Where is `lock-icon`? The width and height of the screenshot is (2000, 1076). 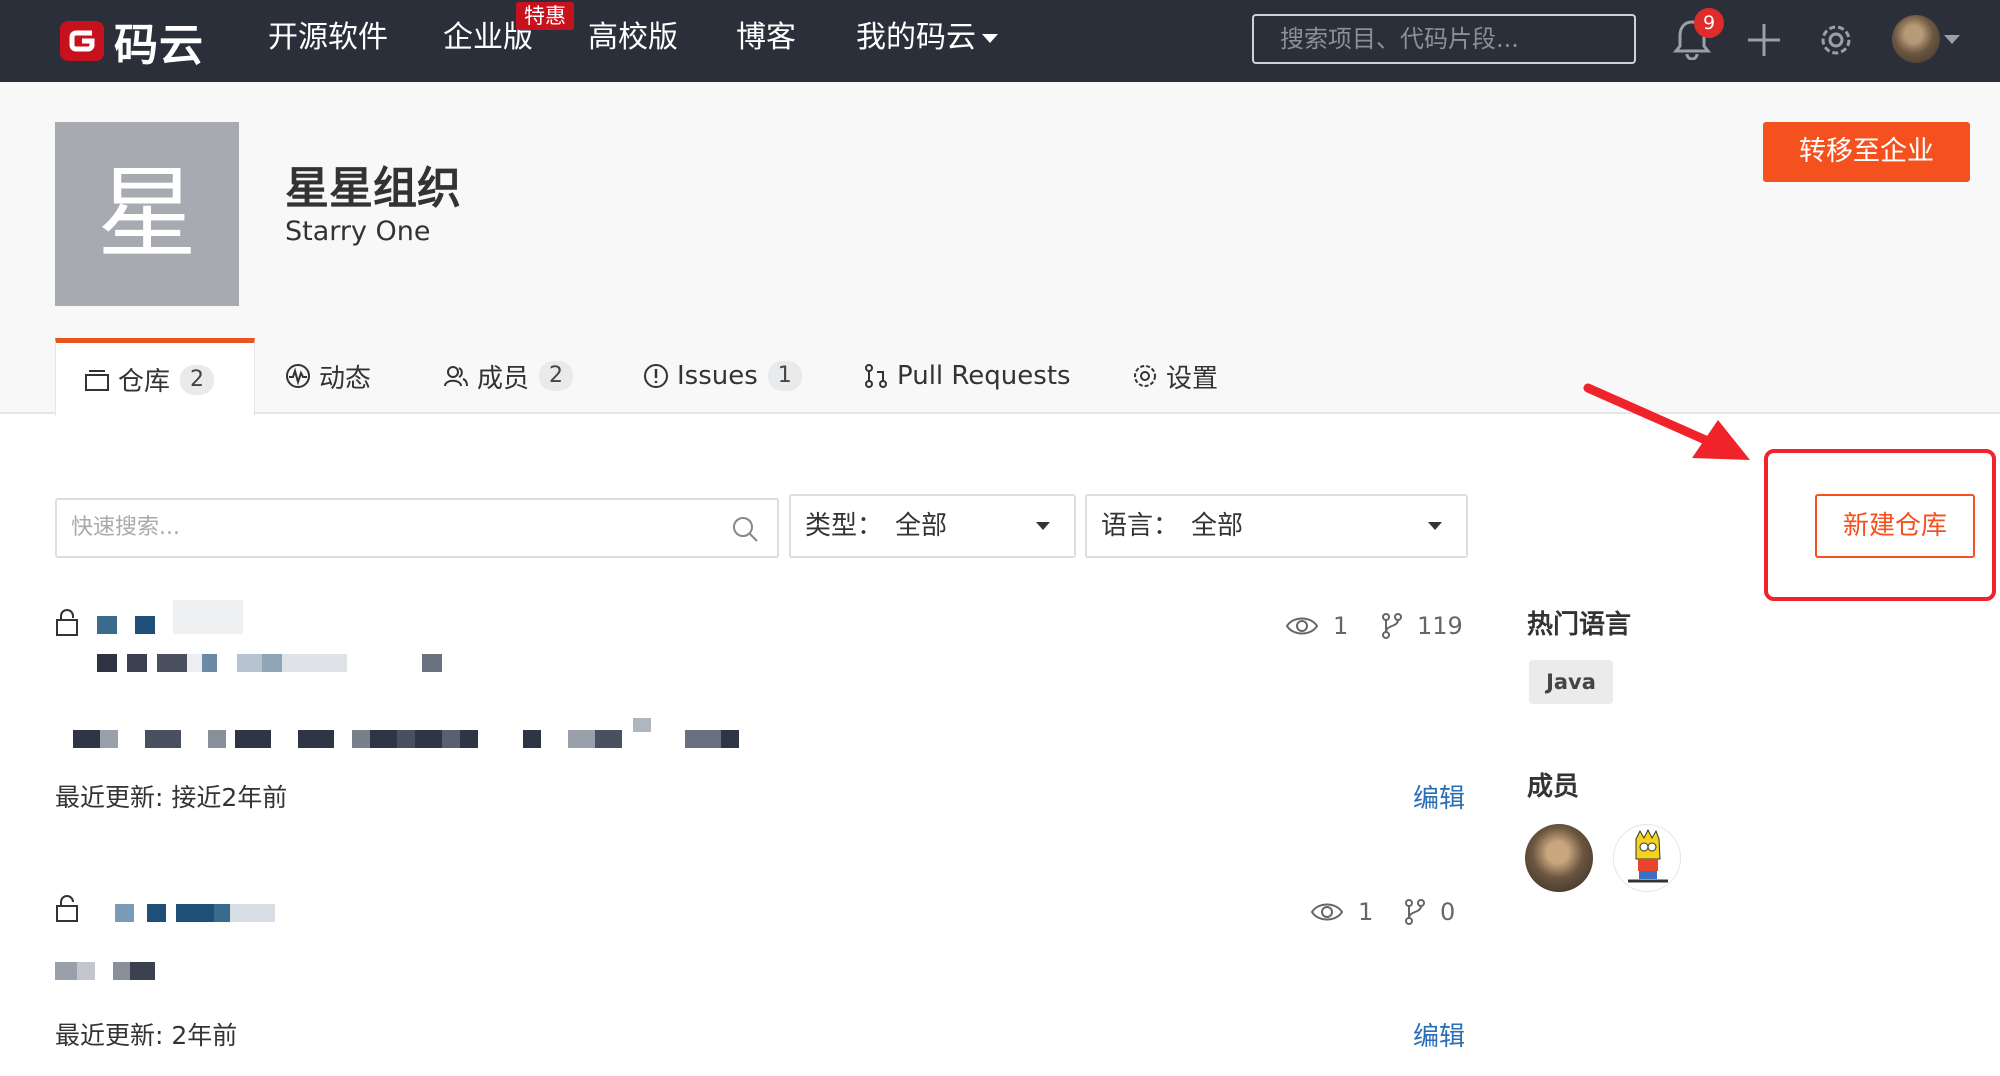 lock-icon is located at coordinates (67, 622).